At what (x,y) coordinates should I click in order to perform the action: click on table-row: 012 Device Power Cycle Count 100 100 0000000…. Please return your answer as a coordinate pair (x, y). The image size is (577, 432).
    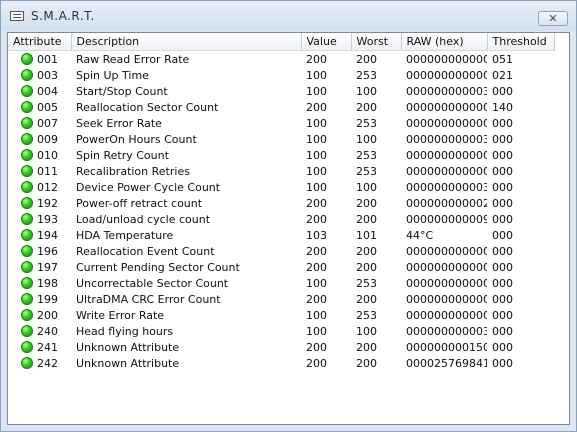
    Looking at the image, I should click on (281, 187).